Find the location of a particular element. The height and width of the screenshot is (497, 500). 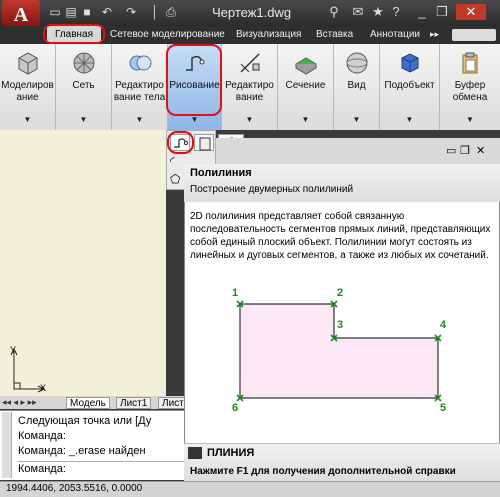

restore-drawing-icon: ❐ is located at coordinates (465, 150).